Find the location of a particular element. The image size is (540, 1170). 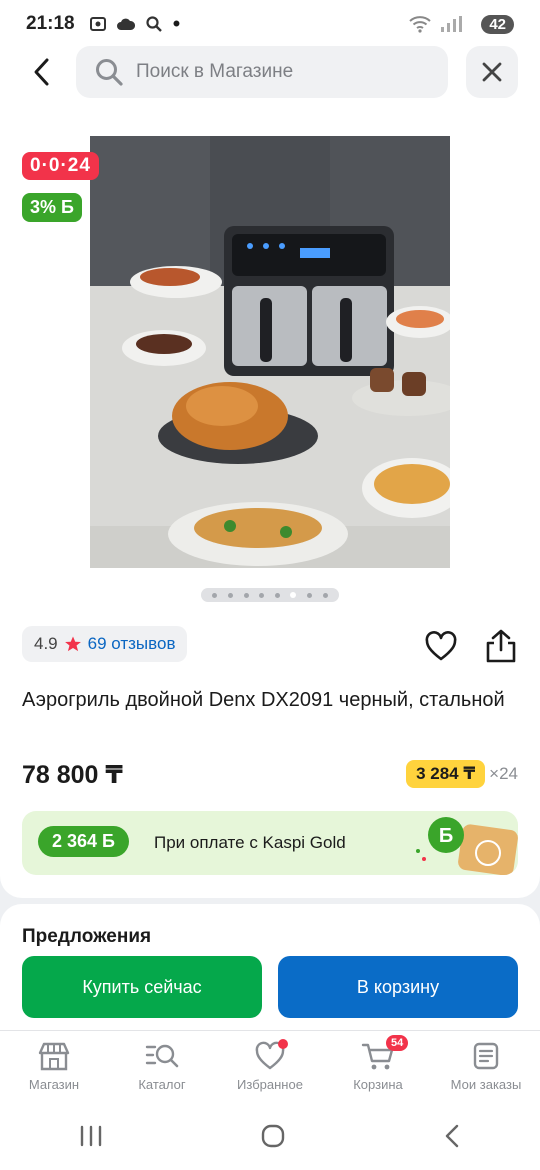

nav-label: Избранное is located at coordinates (270, 1084).